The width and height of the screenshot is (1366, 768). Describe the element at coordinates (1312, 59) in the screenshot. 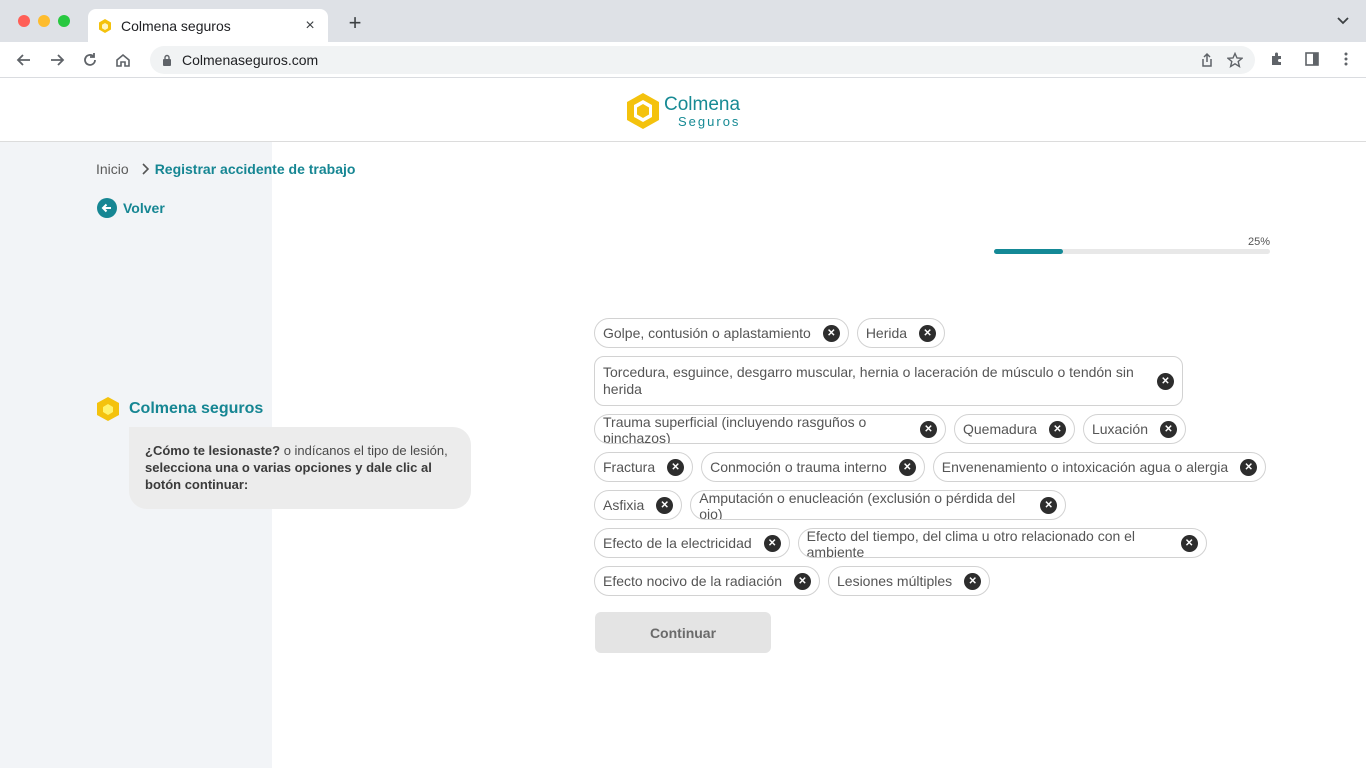

I see `side-panel-icon` at that location.